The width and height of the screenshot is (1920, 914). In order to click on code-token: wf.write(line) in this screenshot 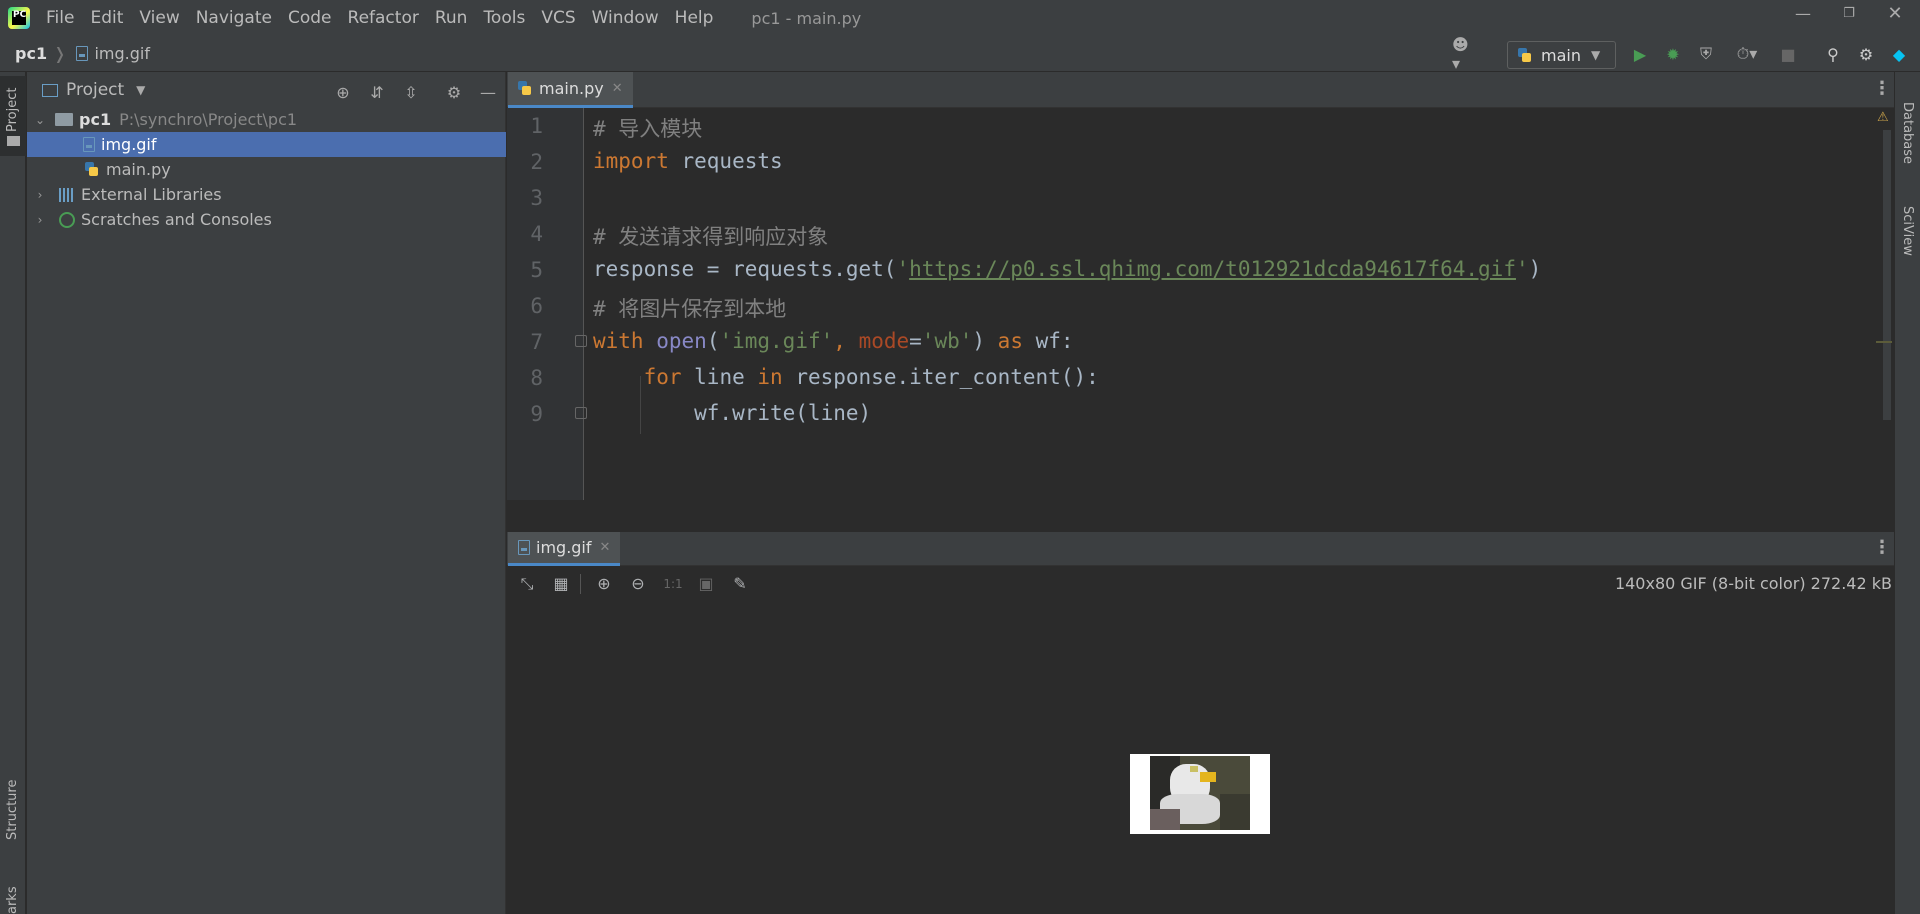, I will do `click(732, 413)`.